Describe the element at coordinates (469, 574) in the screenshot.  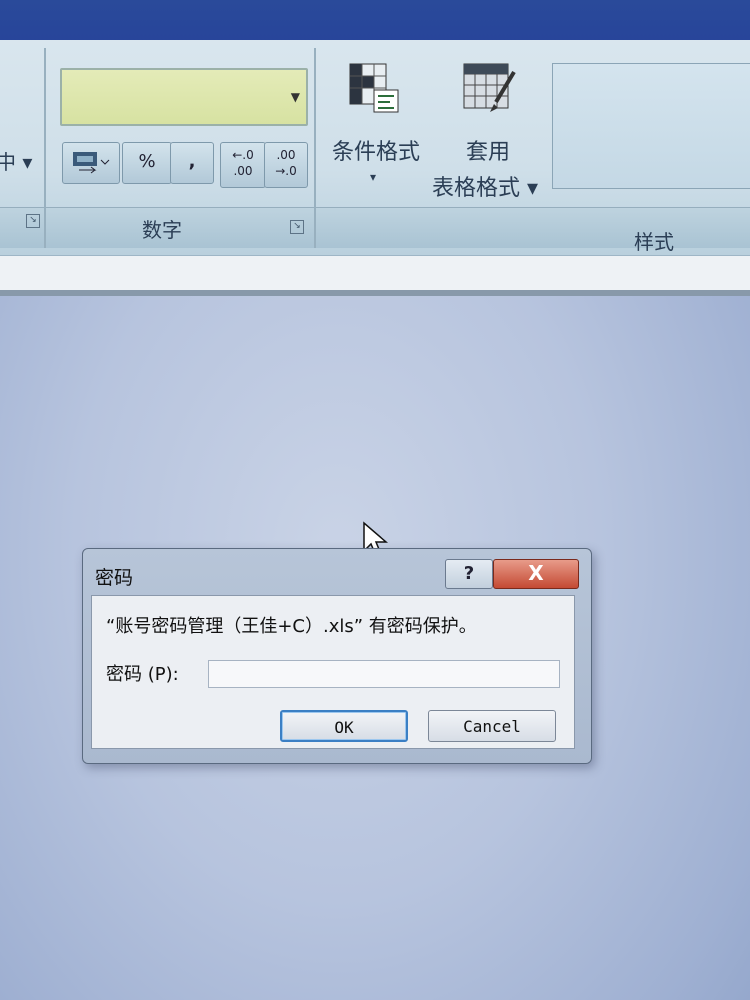
I see `help-button: ?` at that location.